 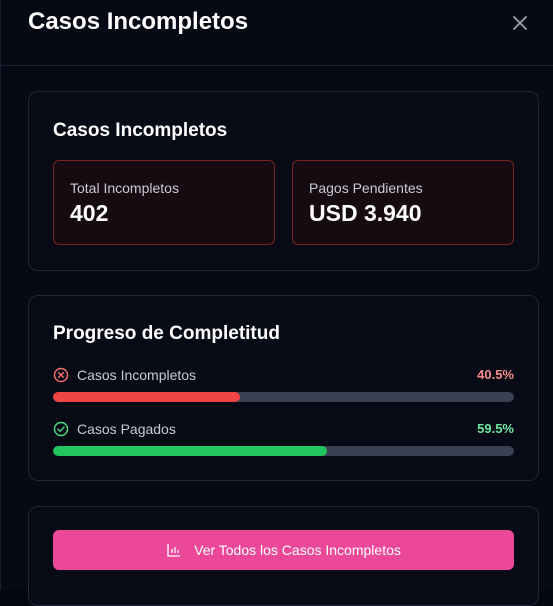 What do you see at coordinates (495, 374) in the screenshot?
I see `progress-percent: 40.5%` at bounding box center [495, 374].